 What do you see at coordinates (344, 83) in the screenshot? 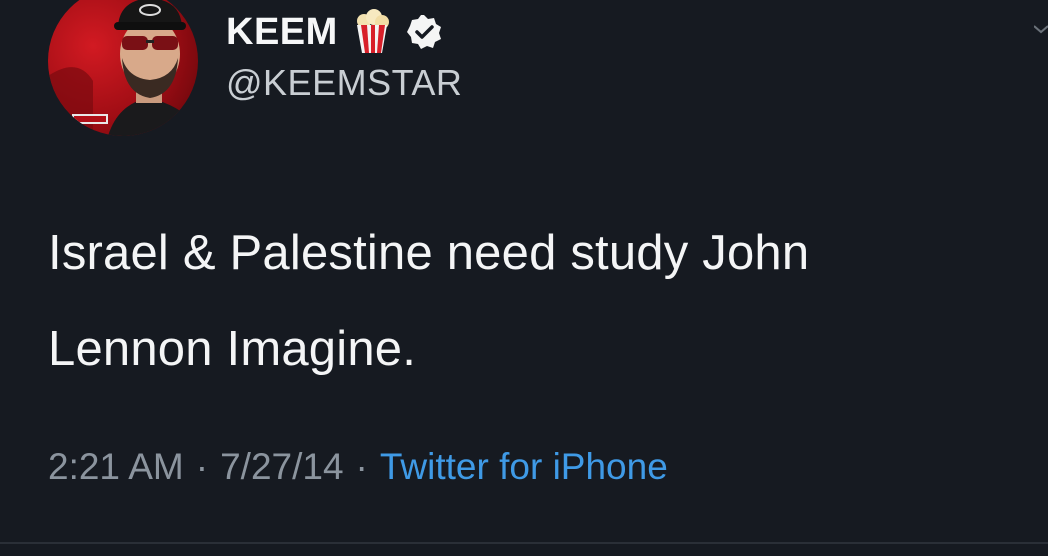
I see `user-handle: @KEEMSTAR` at bounding box center [344, 83].